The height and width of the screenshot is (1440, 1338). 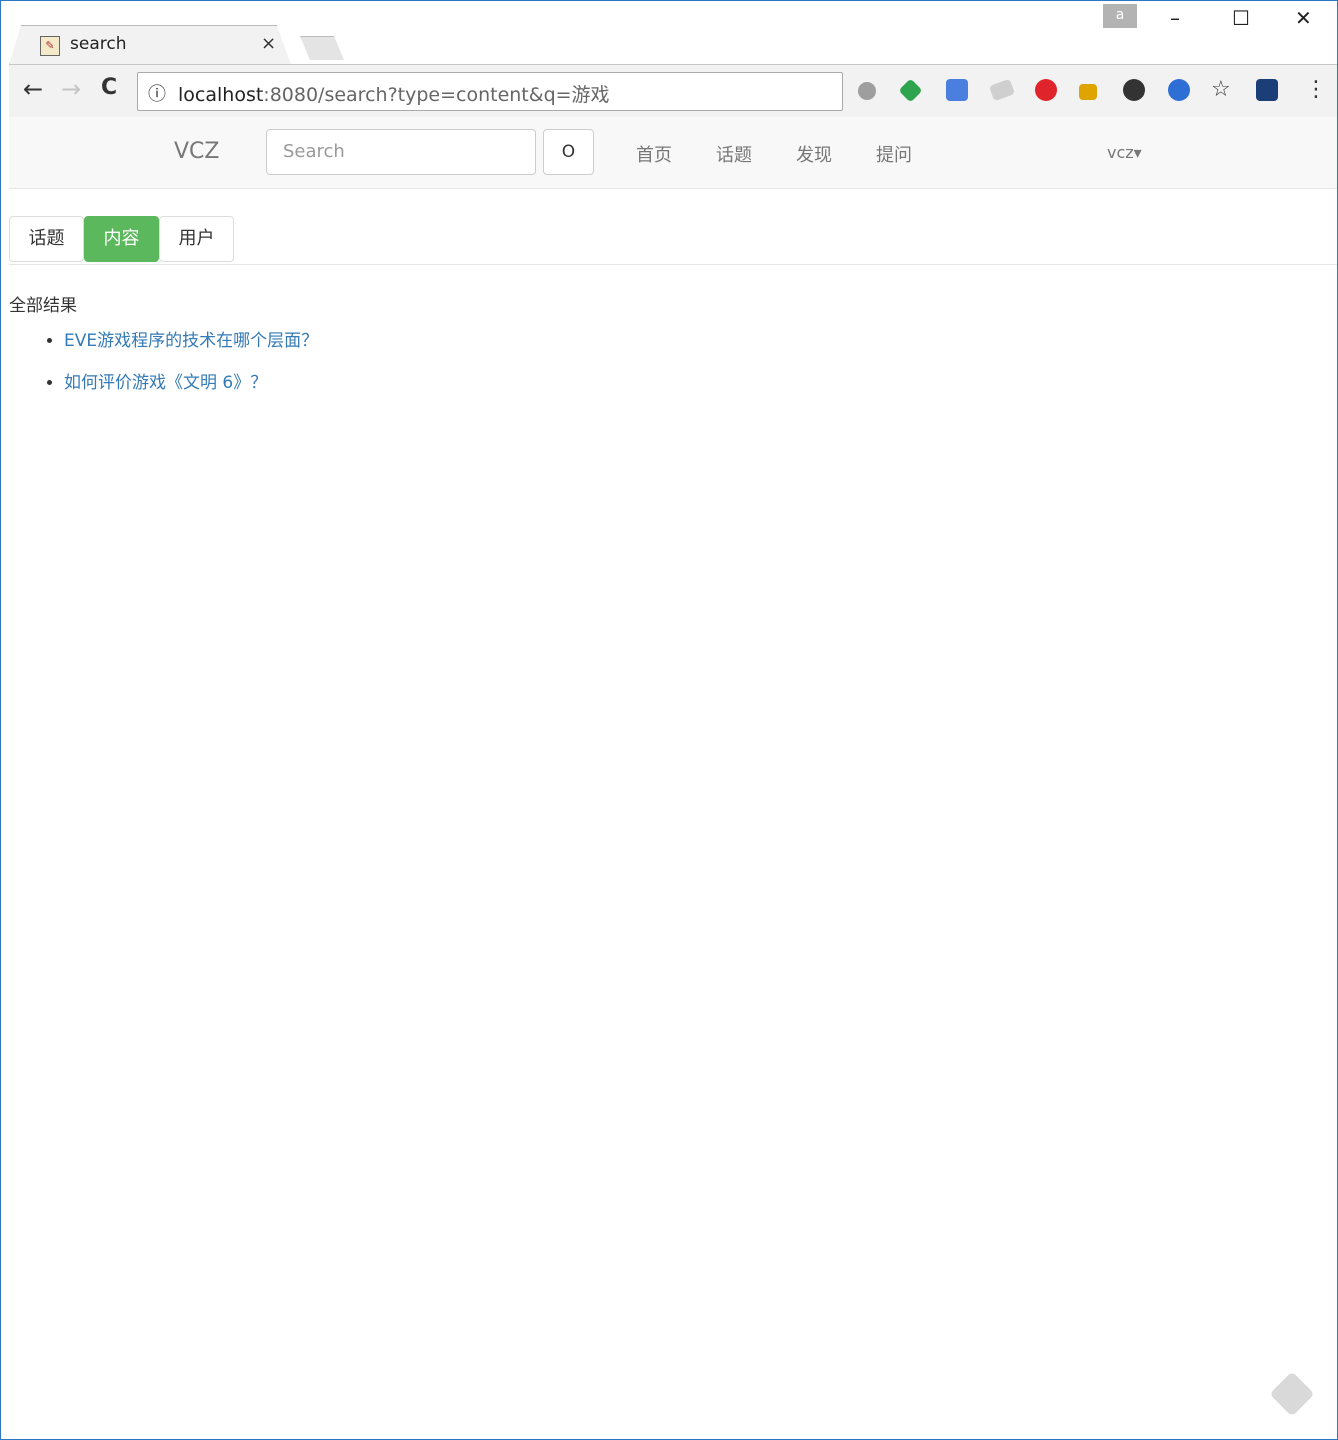 I want to click on back-icon: ←, so click(x=33, y=89).